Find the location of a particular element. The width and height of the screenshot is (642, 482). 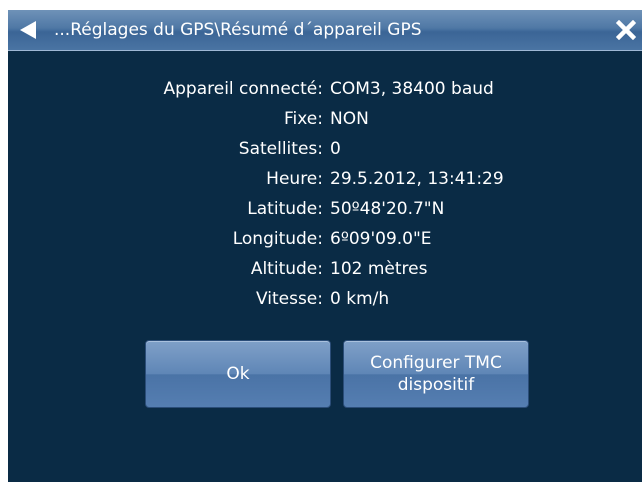

info-value: 6º09'09.0"E is located at coordinates (381, 239).